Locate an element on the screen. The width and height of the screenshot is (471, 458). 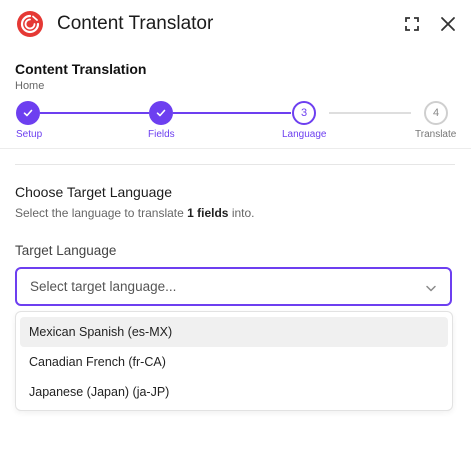
step-label-fields: Fields is located at coordinates (161, 134).